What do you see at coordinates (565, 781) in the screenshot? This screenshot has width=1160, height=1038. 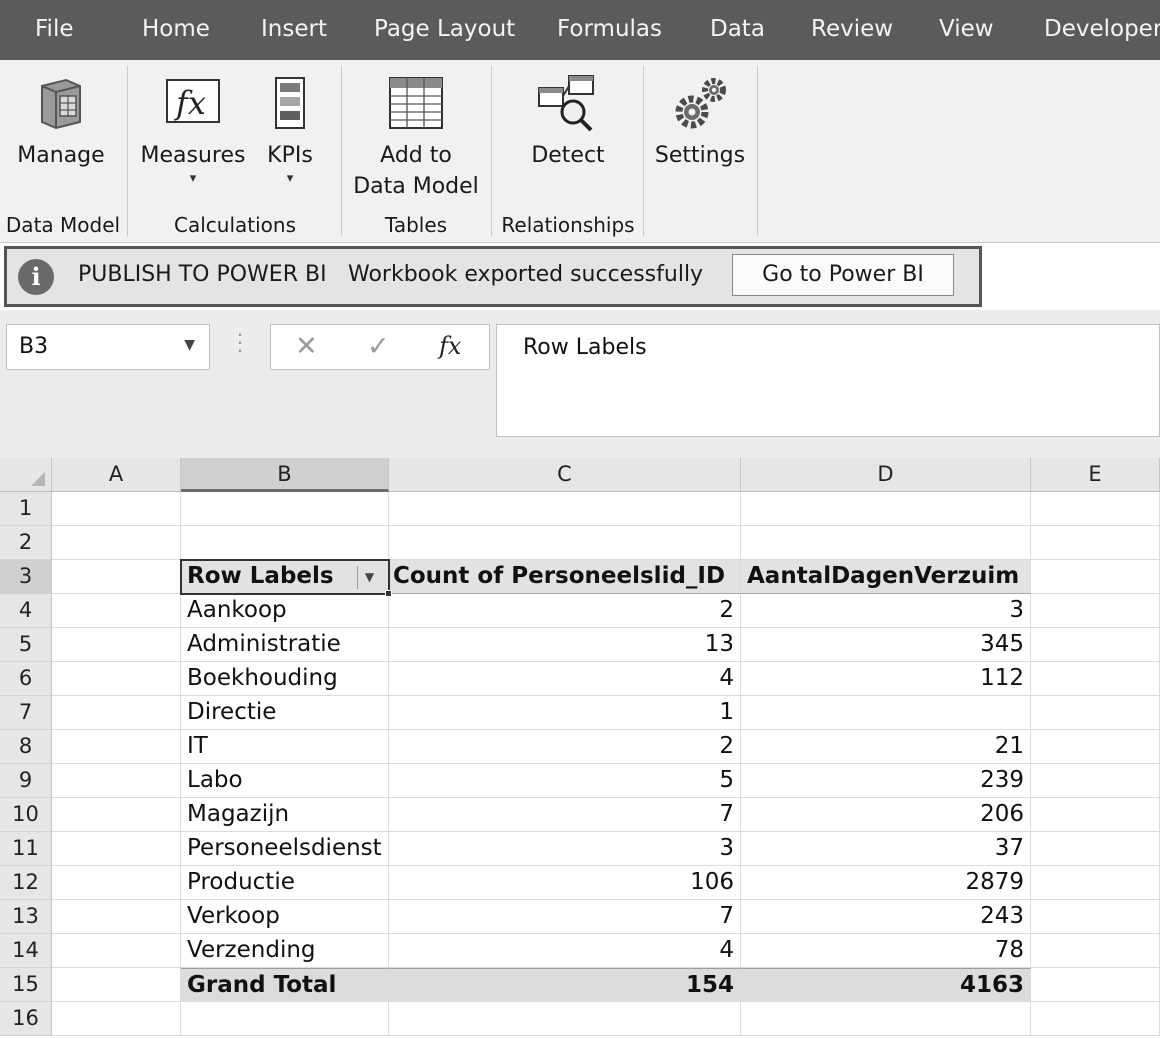 I see `cell-c9: 5` at bounding box center [565, 781].